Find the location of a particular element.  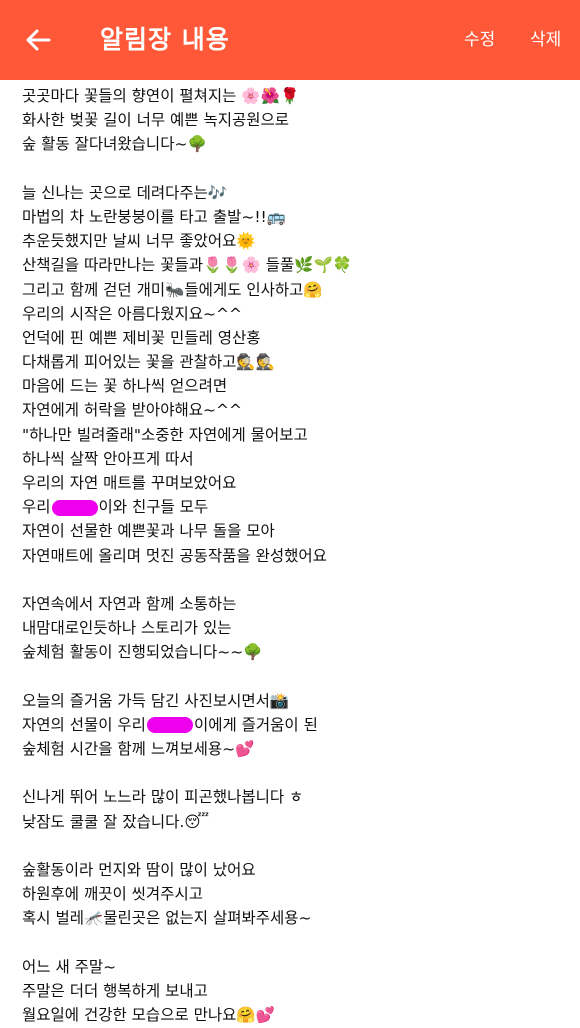

post-line: 언덕에 핀 예쁜 제비꽃 민들레 영산홍 is located at coordinates (141, 337).